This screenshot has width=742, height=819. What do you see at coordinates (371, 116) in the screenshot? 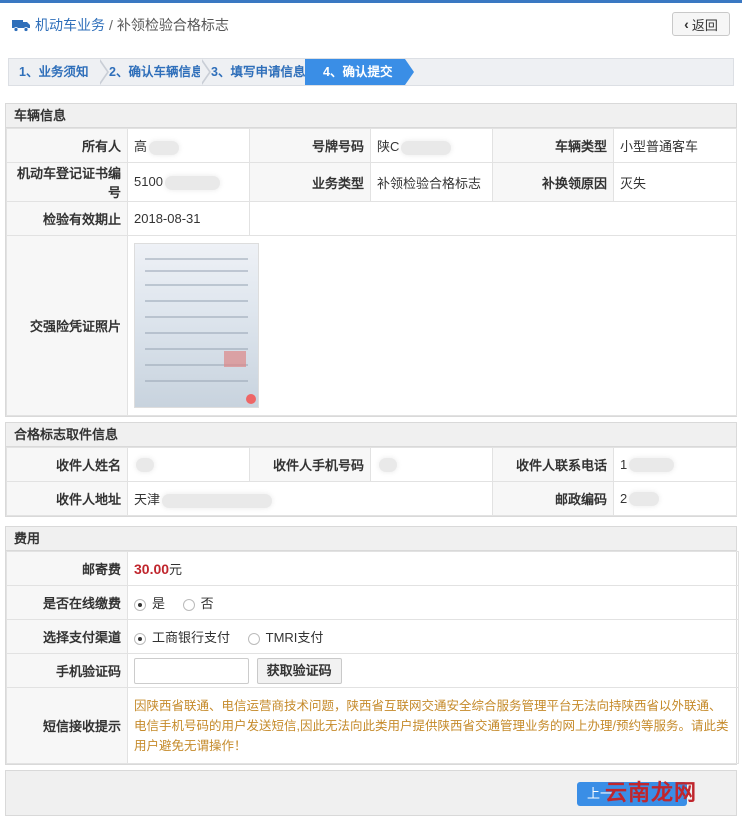
I see `panel-title: 车辆信息` at bounding box center [371, 116].